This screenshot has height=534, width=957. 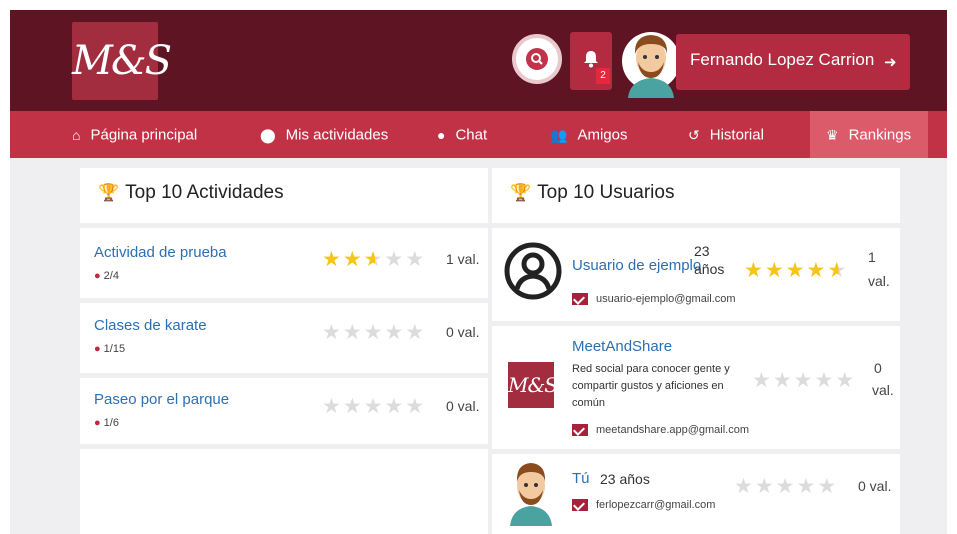 I want to click on activity-row: Clases de karate ● 1/15 ★★★★★ 0 val., so click(x=284, y=338).